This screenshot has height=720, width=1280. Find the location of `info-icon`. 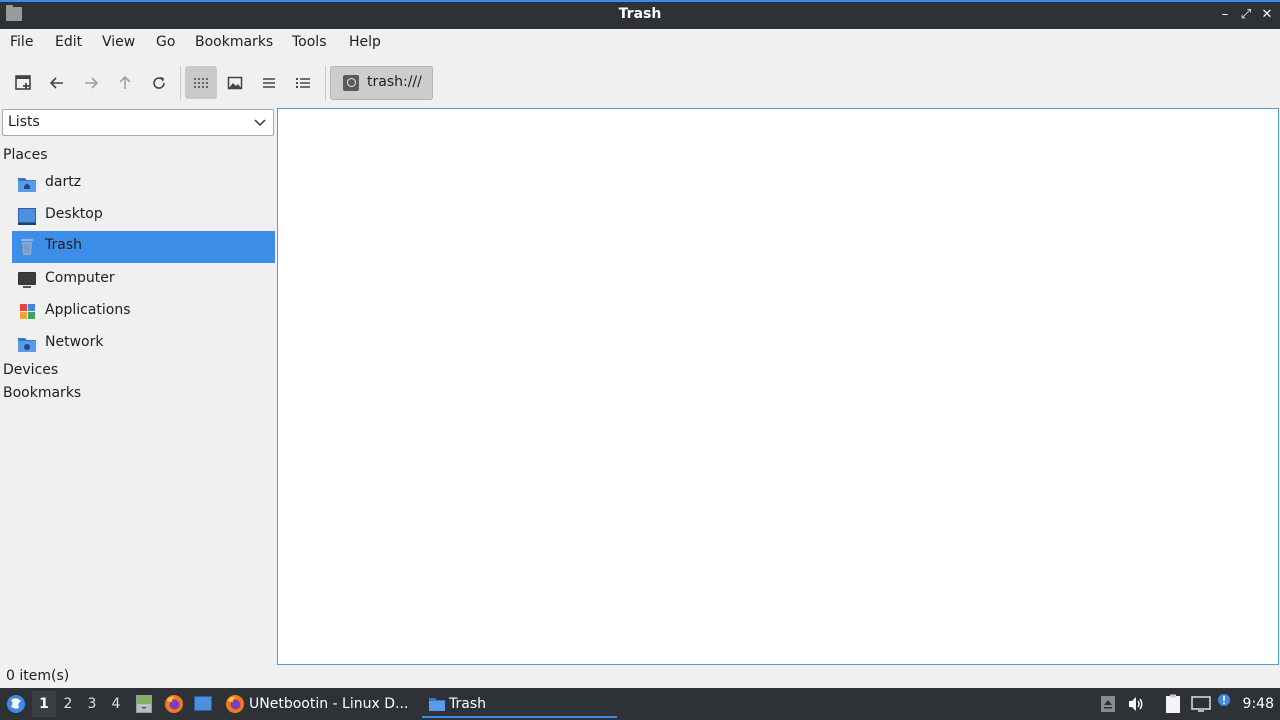

info-icon is located at coordinates (1224, 700).